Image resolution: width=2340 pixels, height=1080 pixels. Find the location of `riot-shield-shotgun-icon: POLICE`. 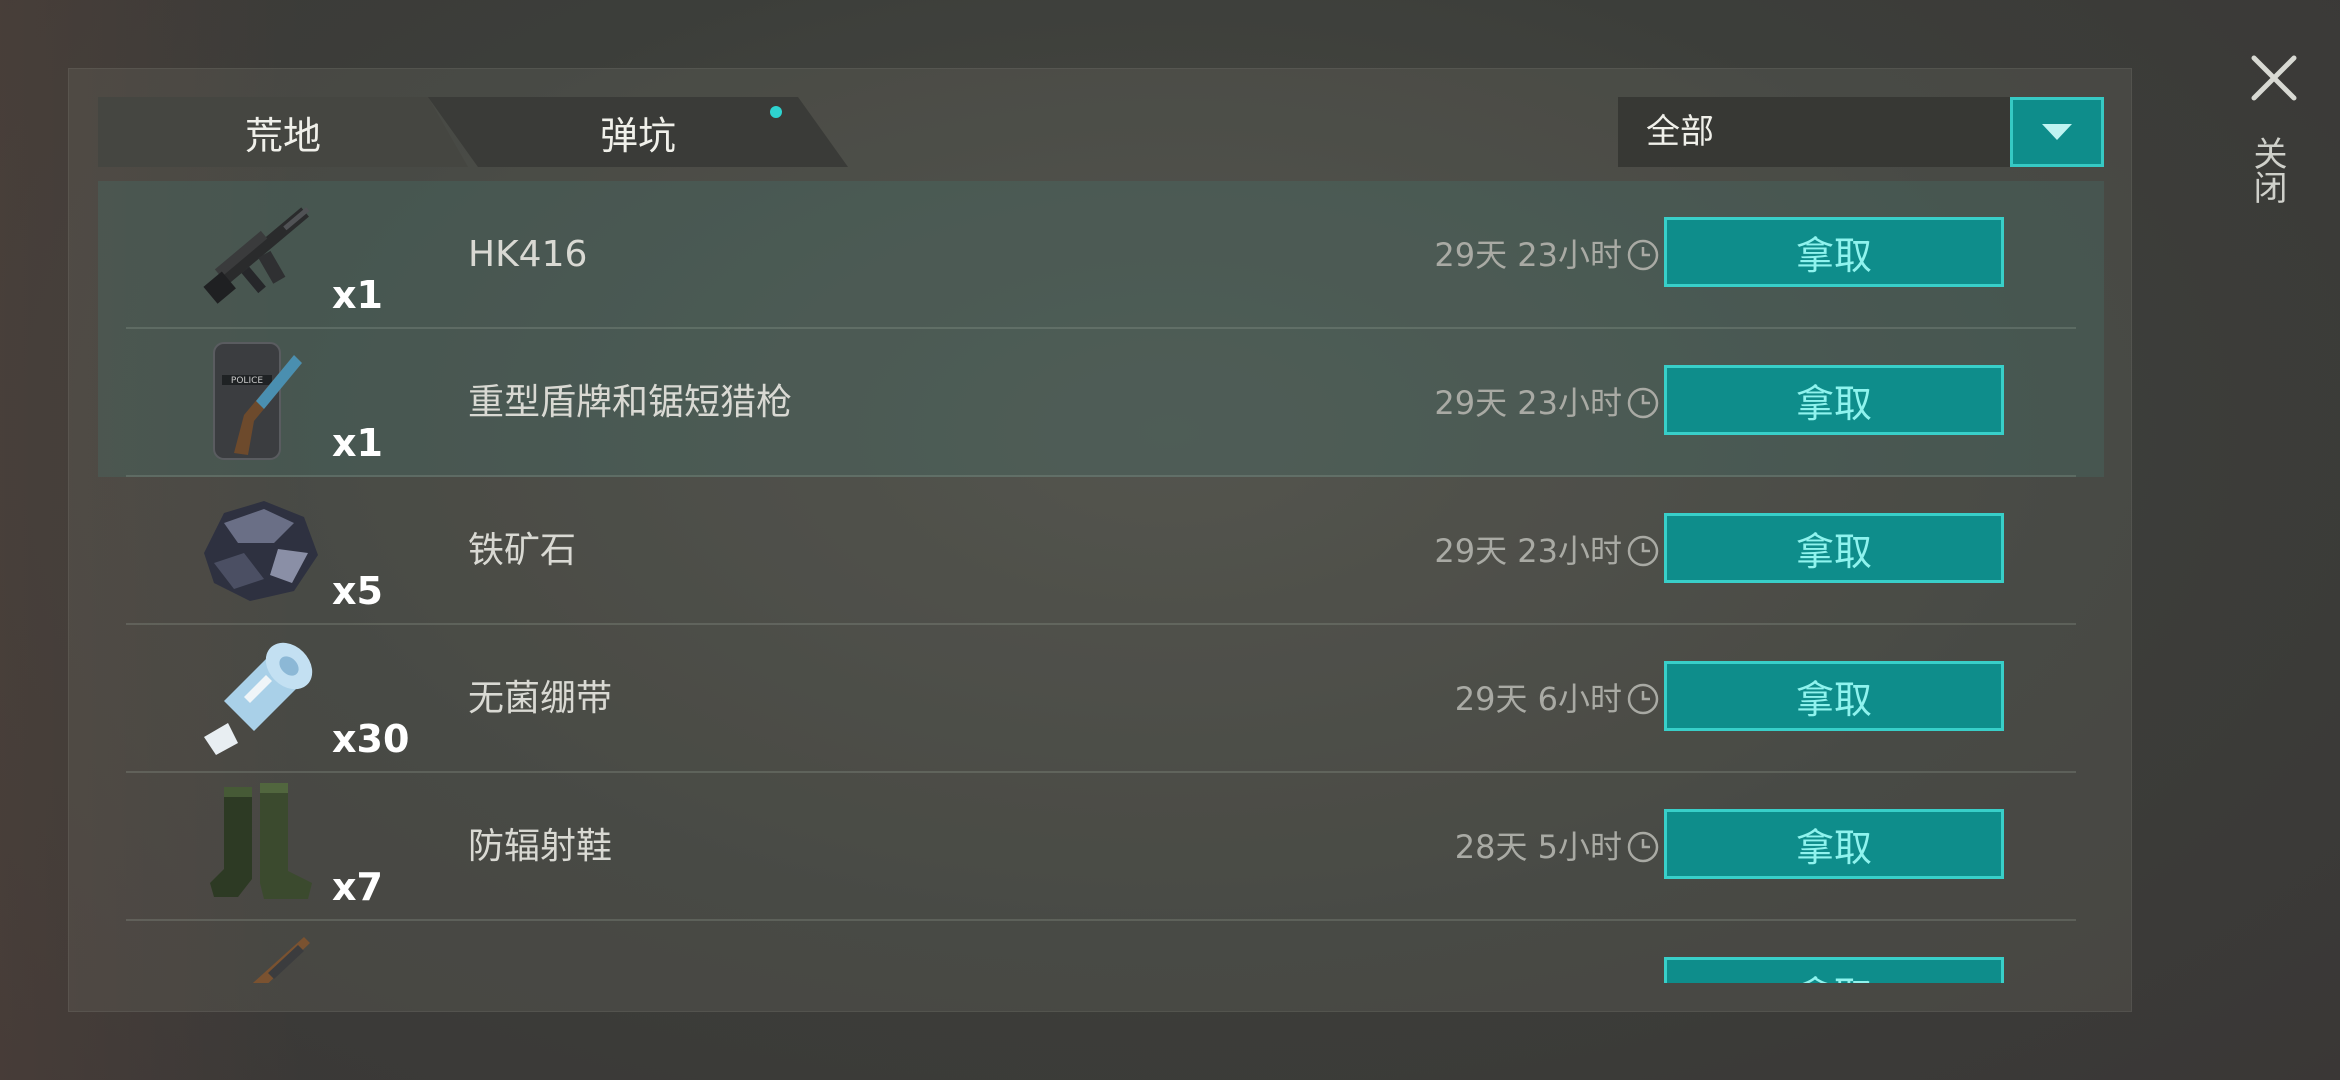

riot-shield-shotgun-icon: POLICE is located at coordinates (257, 401).